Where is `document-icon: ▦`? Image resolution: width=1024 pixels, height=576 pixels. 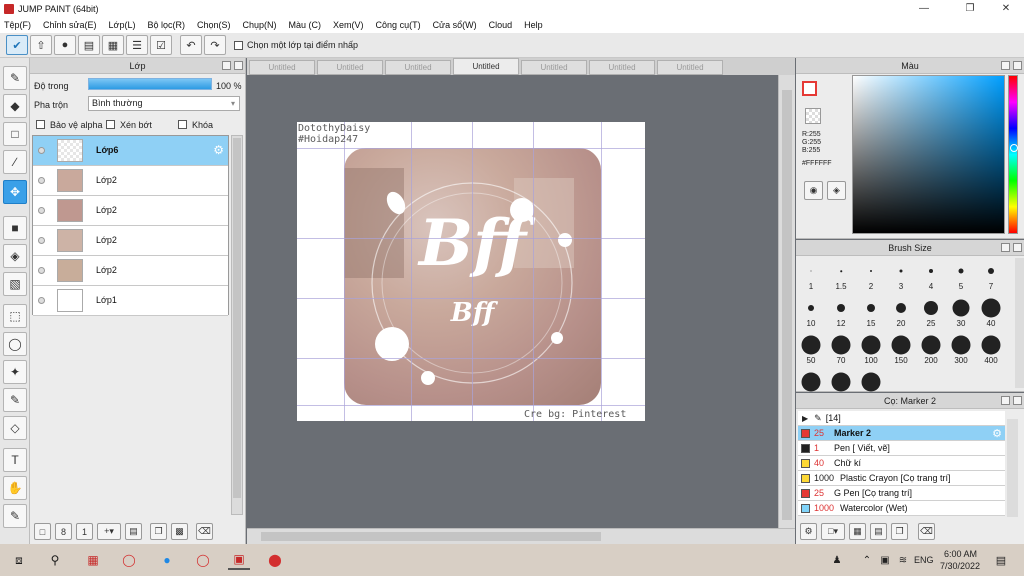 document-icon: ▦ is located at coordinates (113, 45).